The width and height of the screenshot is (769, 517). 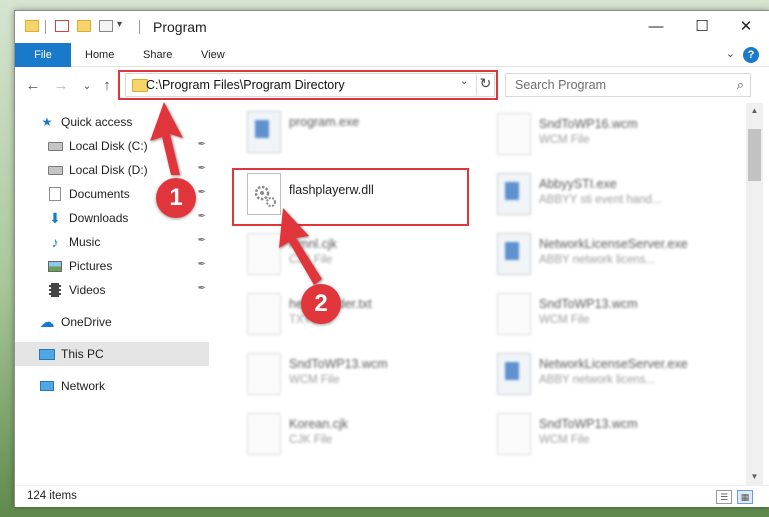 What do you see at coordinates (47, 386) in the screenshot?
I see `network-icon` at bounding box center [47, 386].